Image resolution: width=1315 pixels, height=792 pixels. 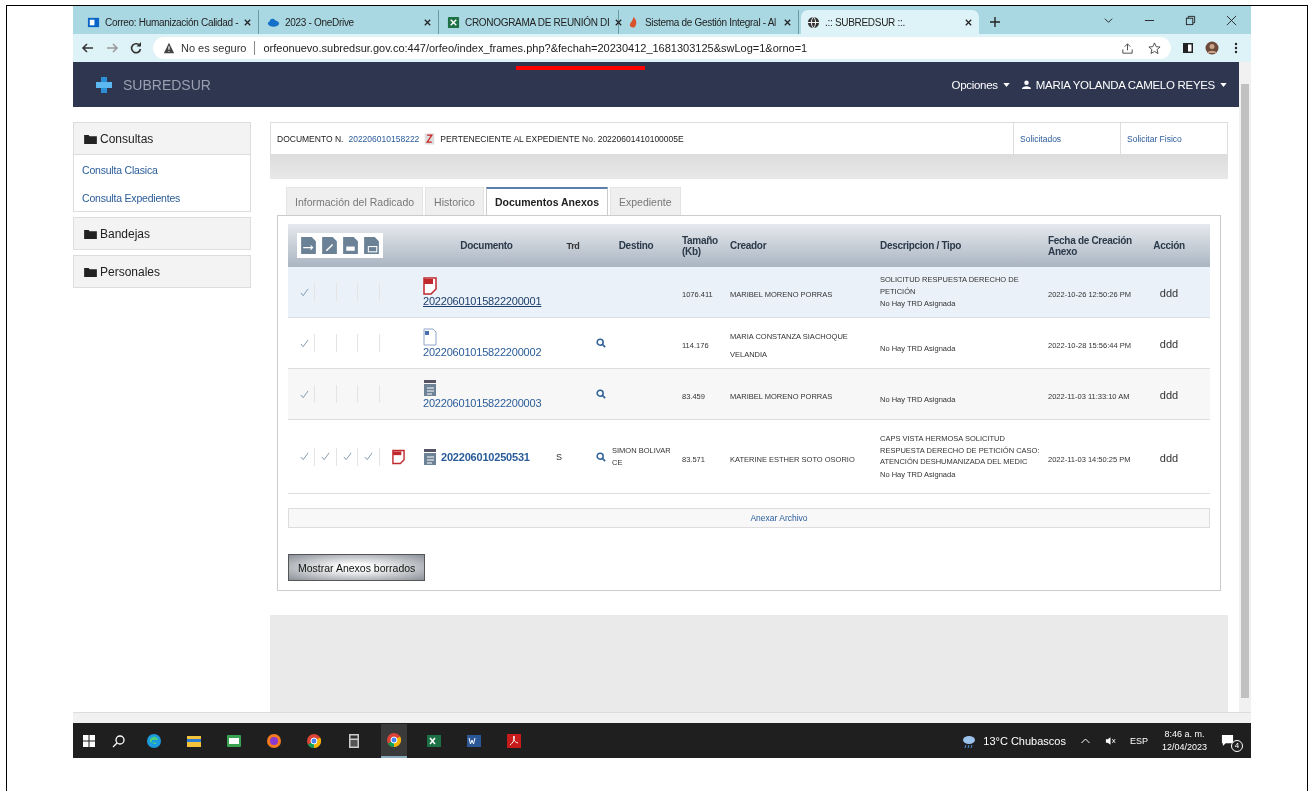 I want to click on header-link: Solicitar Fisico, so click(x=1173, y=138).